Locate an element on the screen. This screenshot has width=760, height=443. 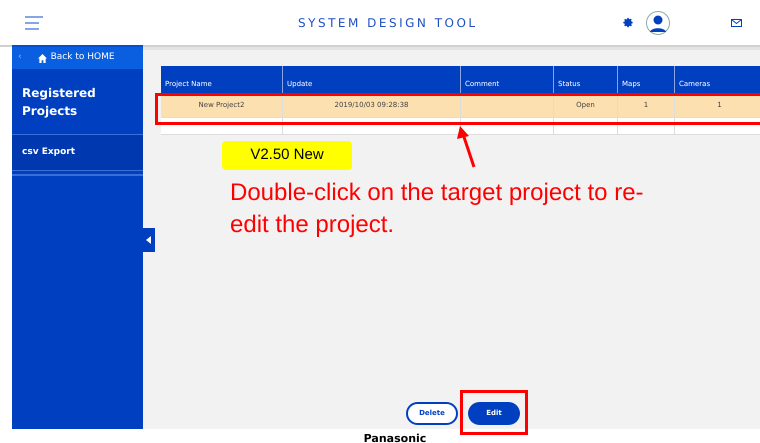
back-to-home-link: ‹ Back to HOME is located at coordinates (77, 58).